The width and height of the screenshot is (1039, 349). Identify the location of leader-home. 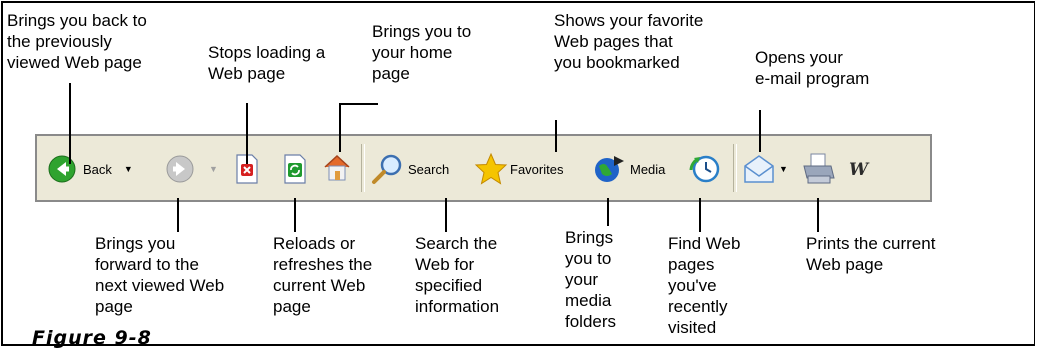
(358, 127).